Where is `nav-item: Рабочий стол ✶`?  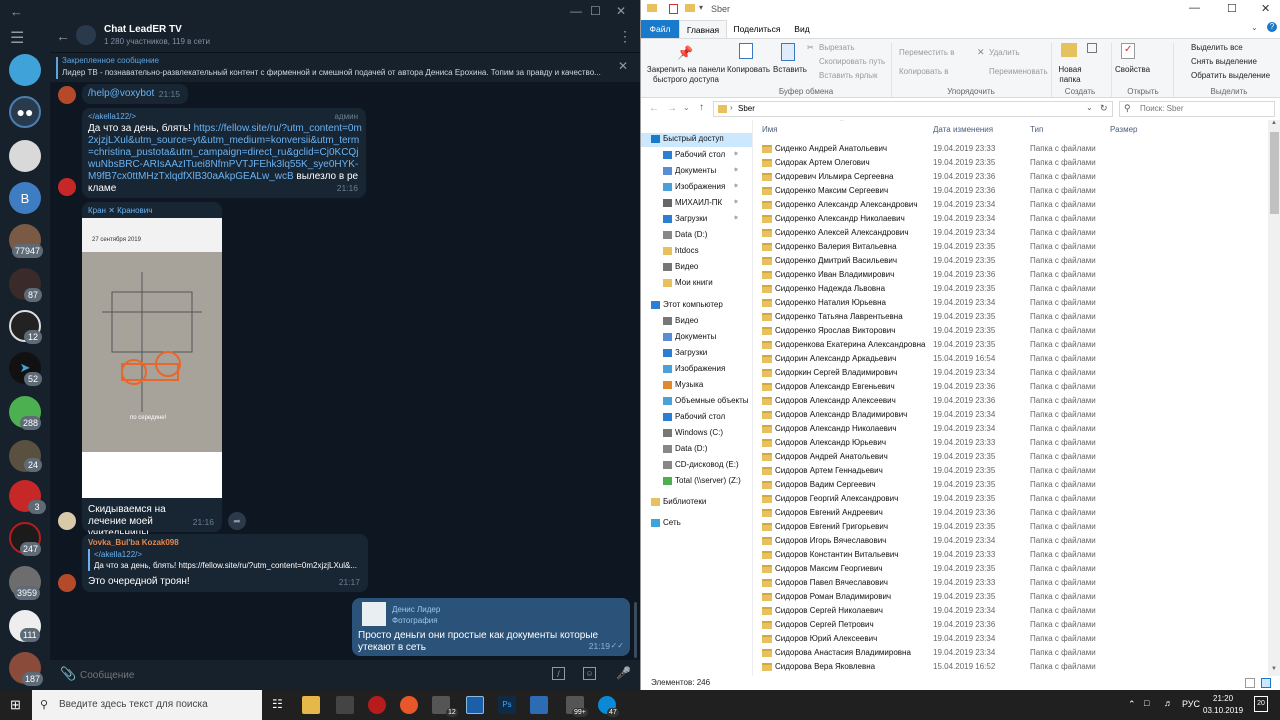 nav-item: Рабочий стол ✶ is located at coordinates (701, 154).